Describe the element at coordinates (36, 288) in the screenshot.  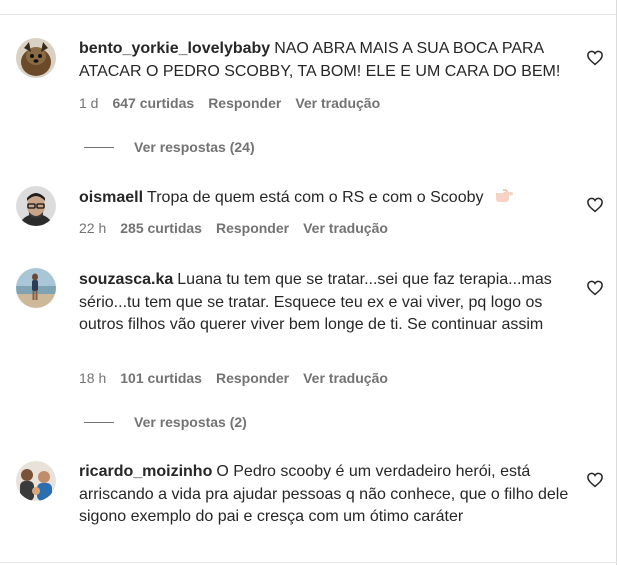
I see `beach-person-avatar` at that location.